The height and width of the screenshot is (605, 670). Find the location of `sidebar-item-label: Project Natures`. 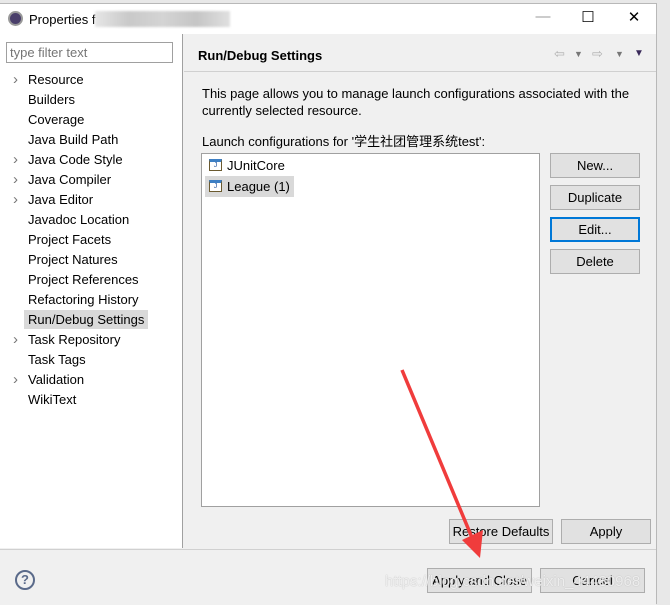

sidebar-item-label: Project Natures is located at coordinates (73, 259).